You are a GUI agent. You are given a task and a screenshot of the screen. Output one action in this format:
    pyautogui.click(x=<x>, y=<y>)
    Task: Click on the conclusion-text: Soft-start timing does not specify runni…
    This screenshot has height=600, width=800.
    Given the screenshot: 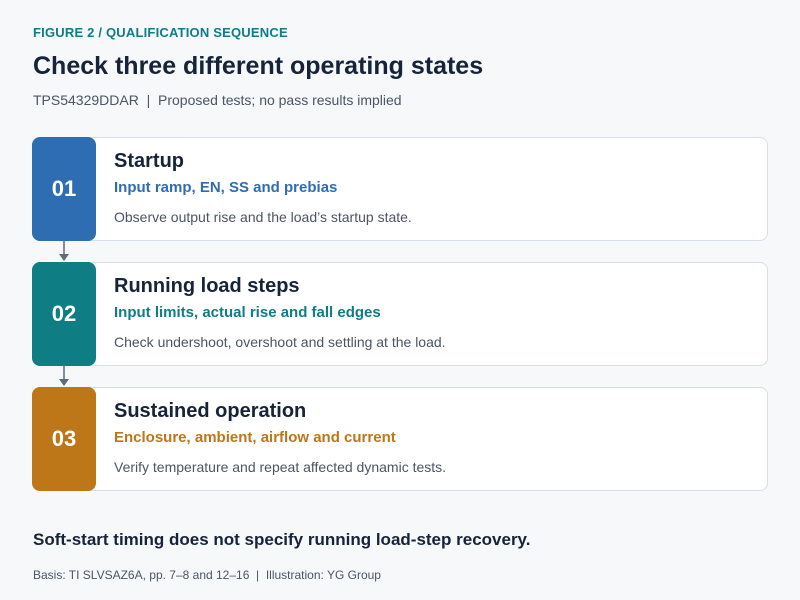 What is the action you would take?
    pyautogui.click(x=282, y=539)
    